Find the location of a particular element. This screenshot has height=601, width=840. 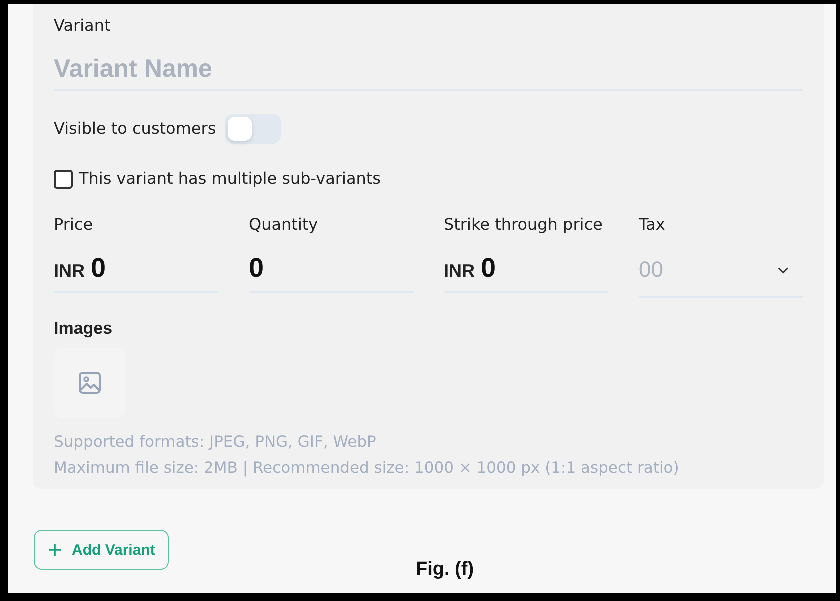

plus-icon is located at coordinates (55, 550).